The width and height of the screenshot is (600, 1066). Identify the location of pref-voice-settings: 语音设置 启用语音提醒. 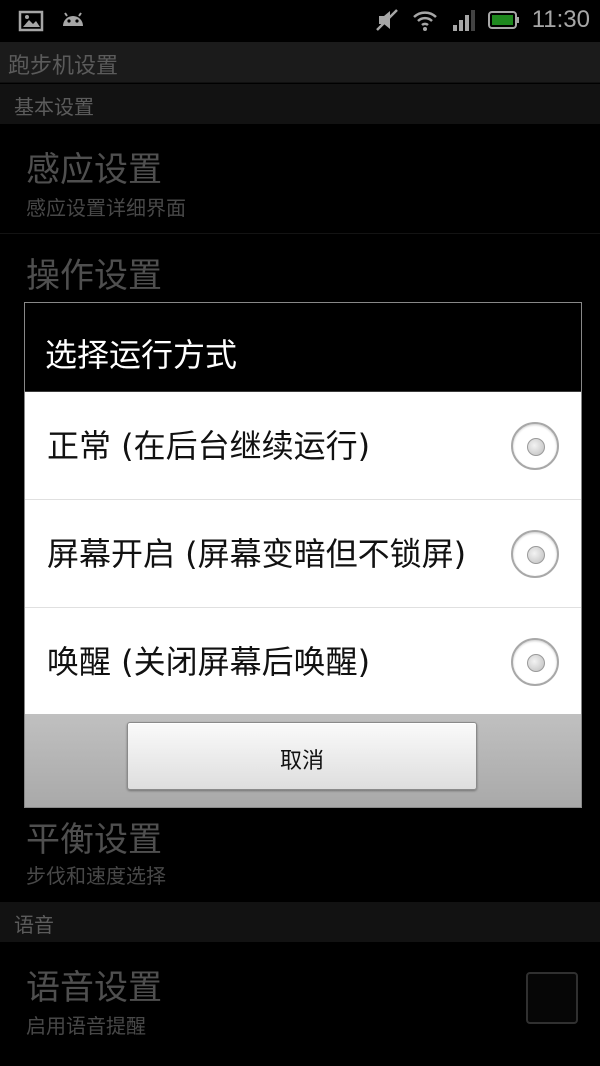
(300, 997).